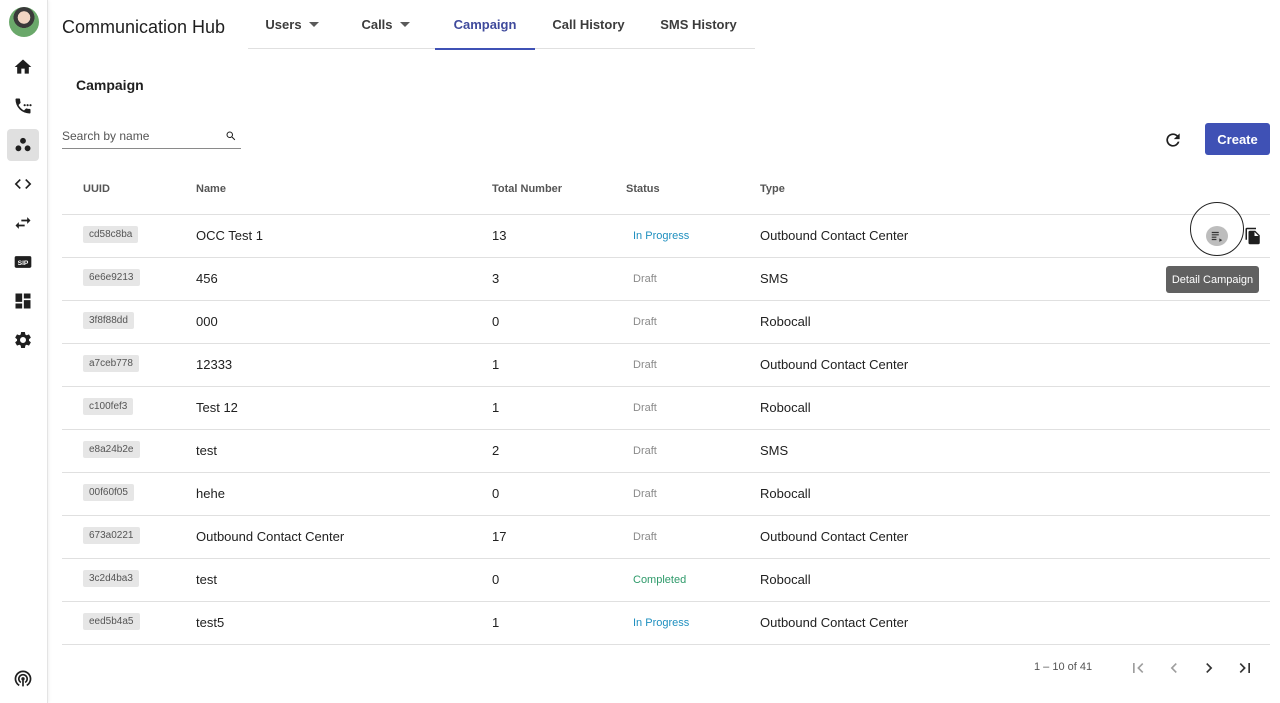  What do you see at coordinates (666, 279) in the screenshot?
I see `table-row: 6e6e9213 456 3 Draft SMS` at bounding box center [666, 279].